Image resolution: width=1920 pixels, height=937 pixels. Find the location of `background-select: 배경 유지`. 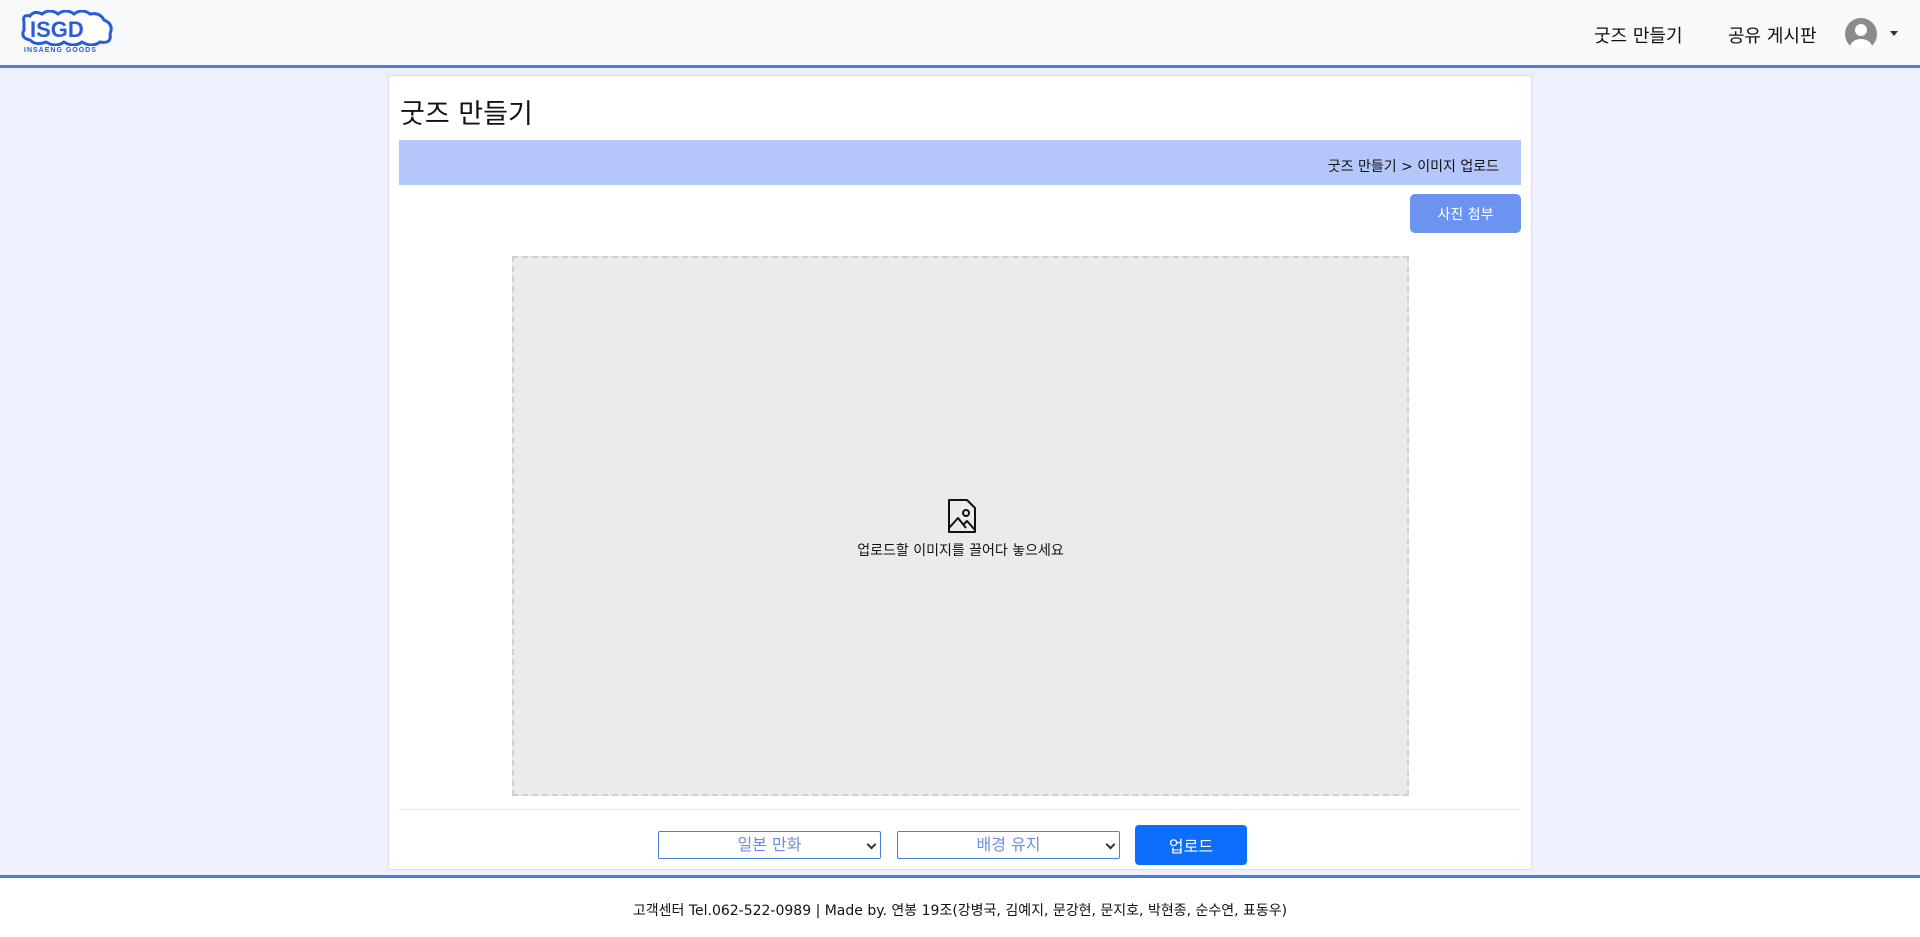

background-select: 배경 유지 is located at coordinates (1008, 845).